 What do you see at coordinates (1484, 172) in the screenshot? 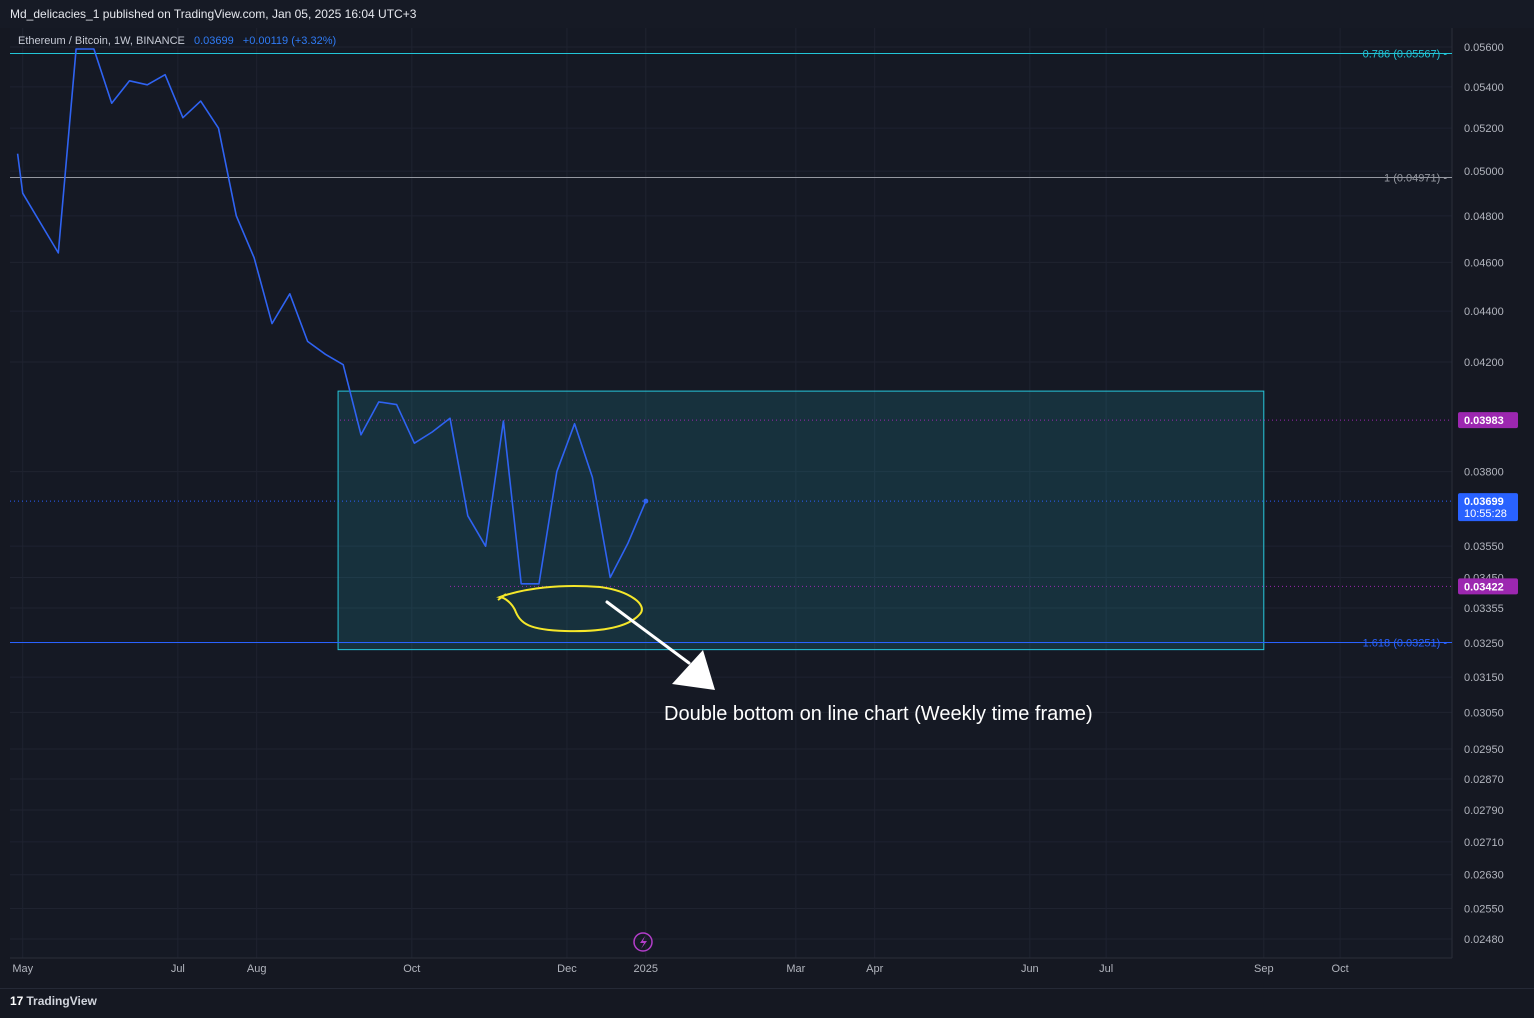
I see `y-tick-label: 0.05000` at bounding box center [1484, 172].